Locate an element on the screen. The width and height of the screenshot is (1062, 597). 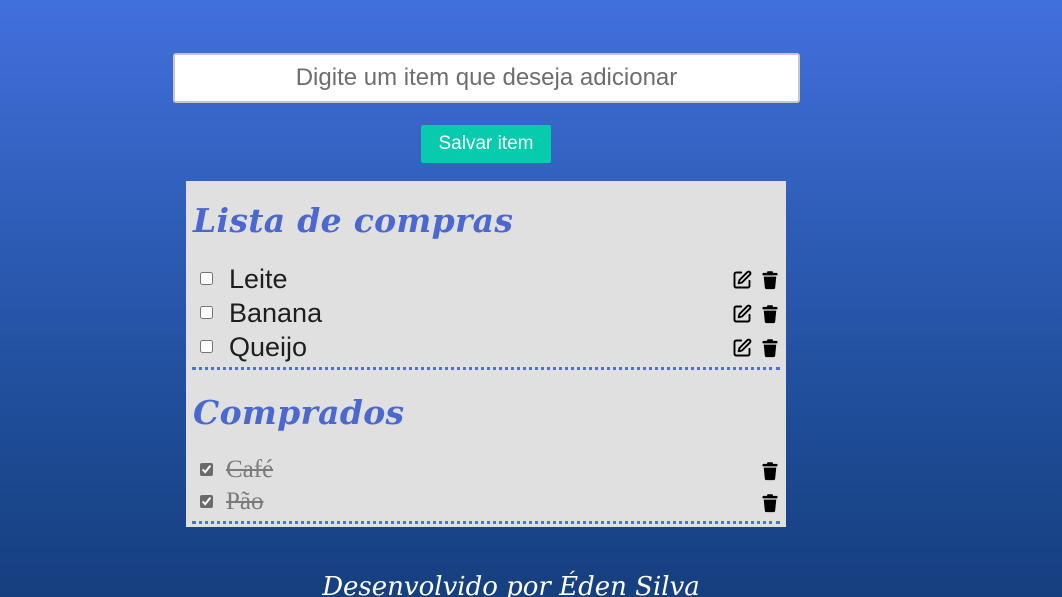
list-item: Queijo is located at coordinates (486, 347).